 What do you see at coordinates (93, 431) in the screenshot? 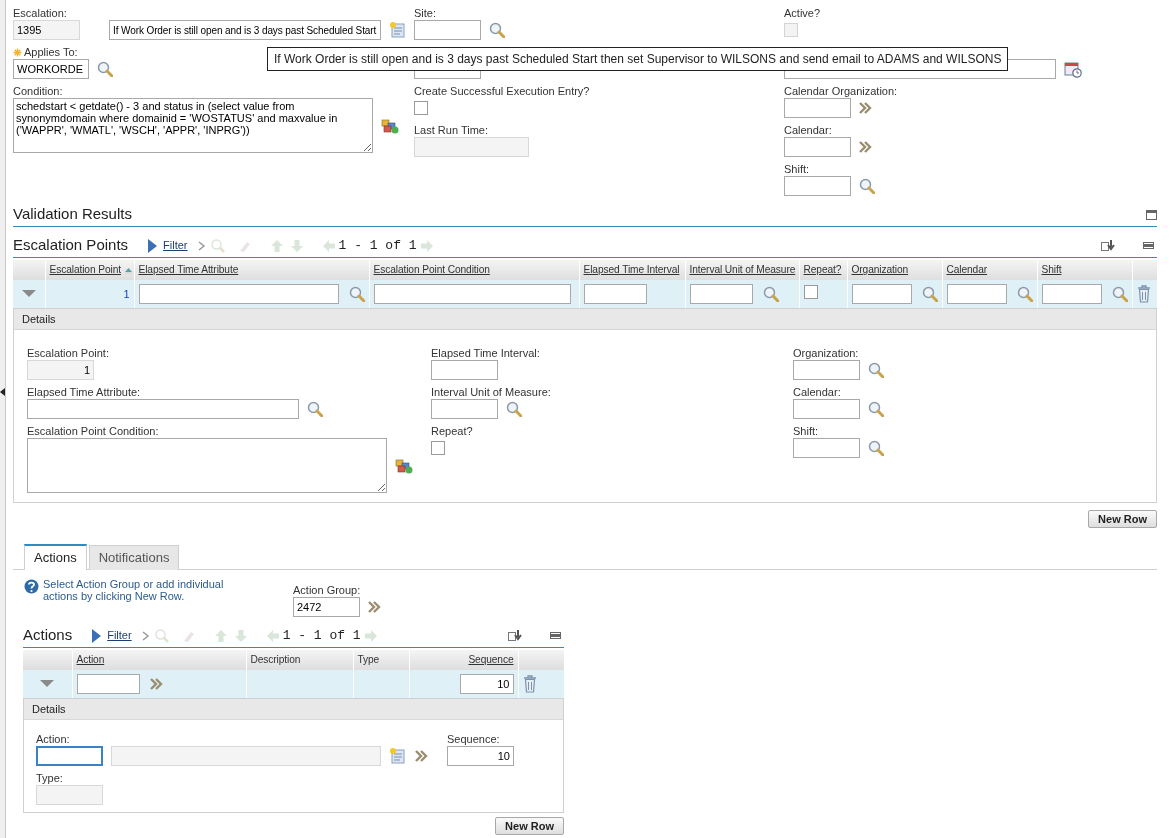
I see `field-label: Escalation Point Condition:` at bounding box center [93, 431].